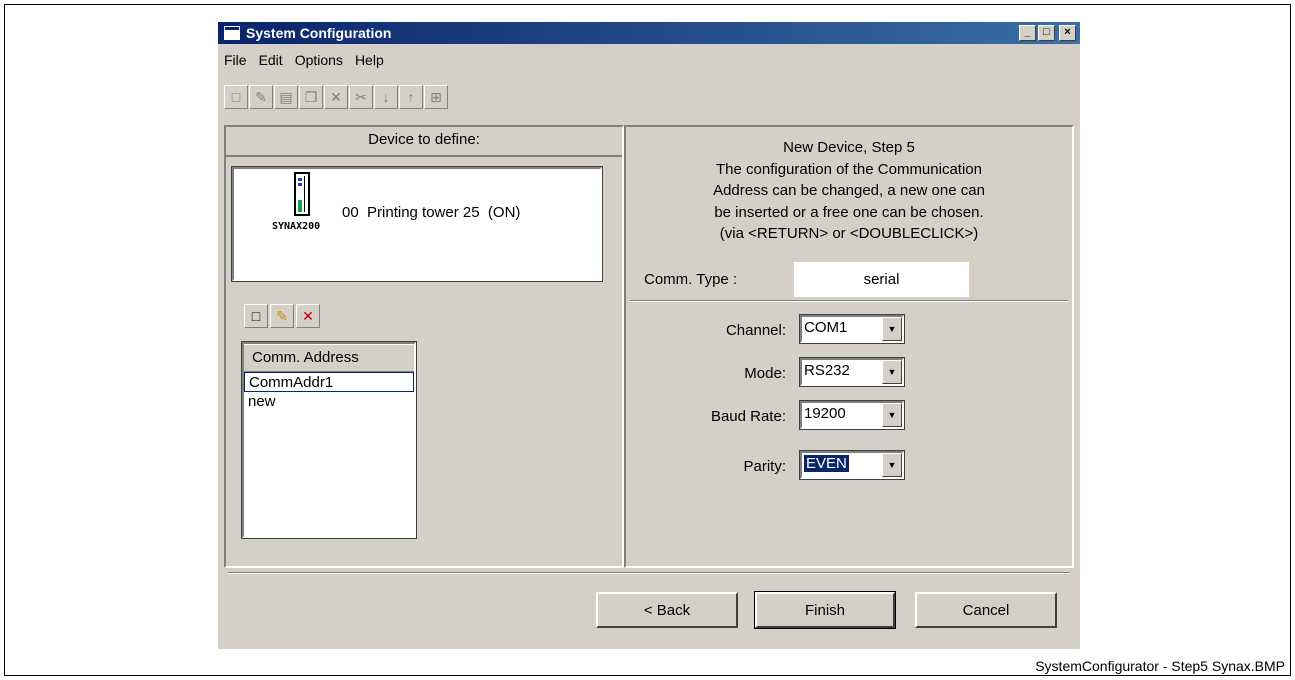 Image resolution: width=1295 pixels, height=680 pixels. Describe the element at coordinates (386, 97) in the screenshot. I see `move-down-icon: ↓` at that location.